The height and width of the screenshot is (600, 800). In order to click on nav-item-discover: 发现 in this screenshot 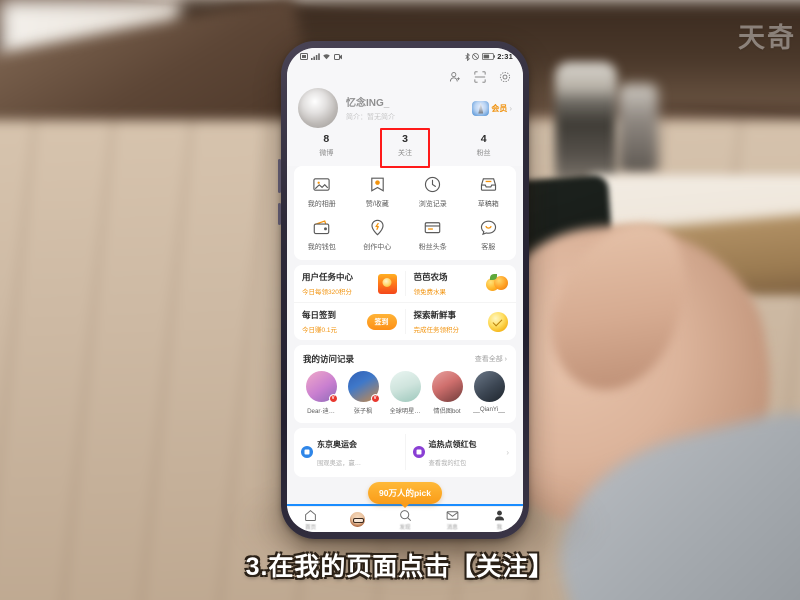, I will do `click(404, 520)`.